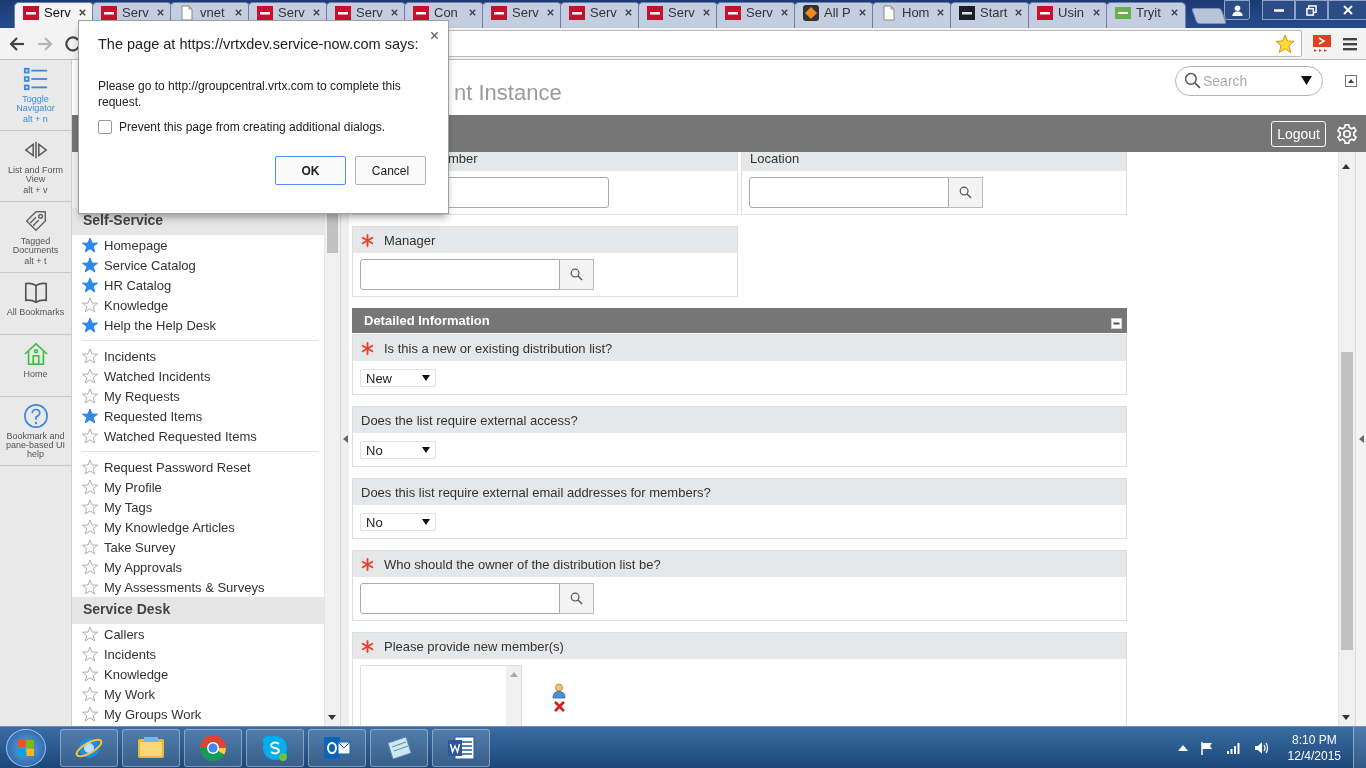 The image size is (1366, 768). I want to click on checkbox-label: Prevent this page from creating additional dialogs., so click(252, 127).